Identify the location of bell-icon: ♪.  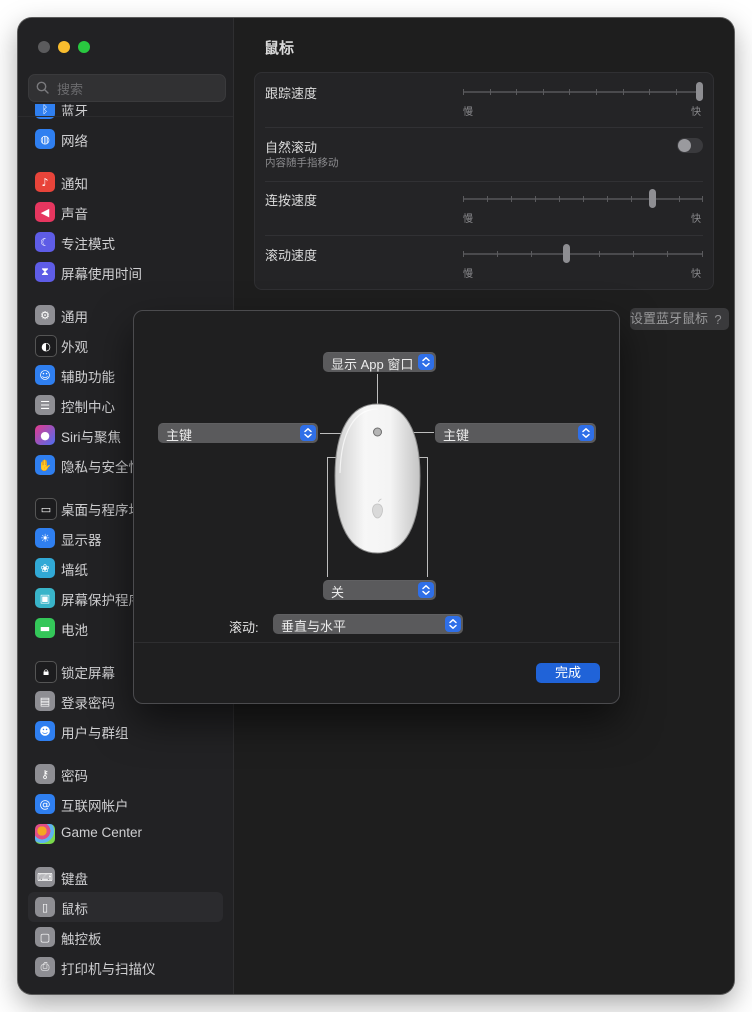
(45, 182).